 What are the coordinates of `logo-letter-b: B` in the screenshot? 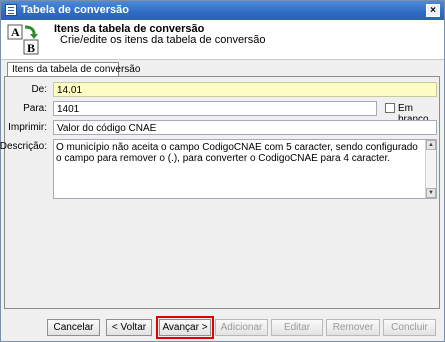 It's located at (31, 48).